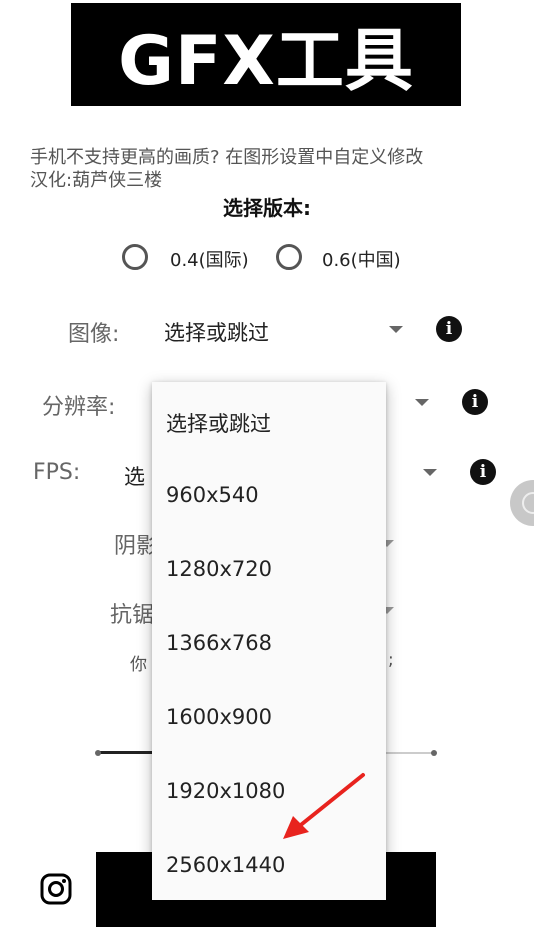 The height and width of the screenshot is (927, 534). What do you see at coordinates (56, 889) in the screenshot?
I see `instagram-icon` at bounding box center [56, 889].